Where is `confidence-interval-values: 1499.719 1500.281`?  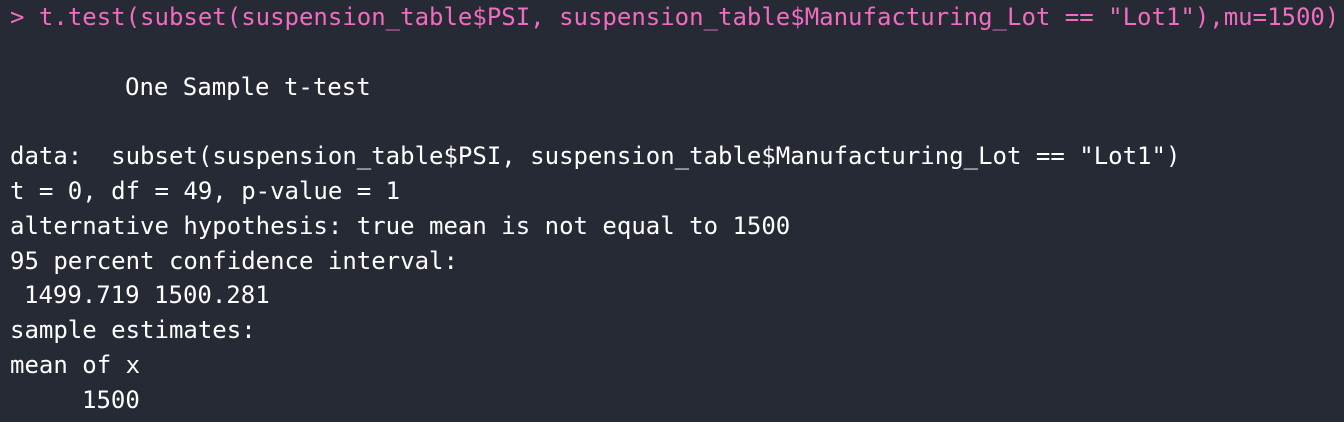 confidence-interval-values: 1499.719 1500.281 is located at coordinates (147, 295).